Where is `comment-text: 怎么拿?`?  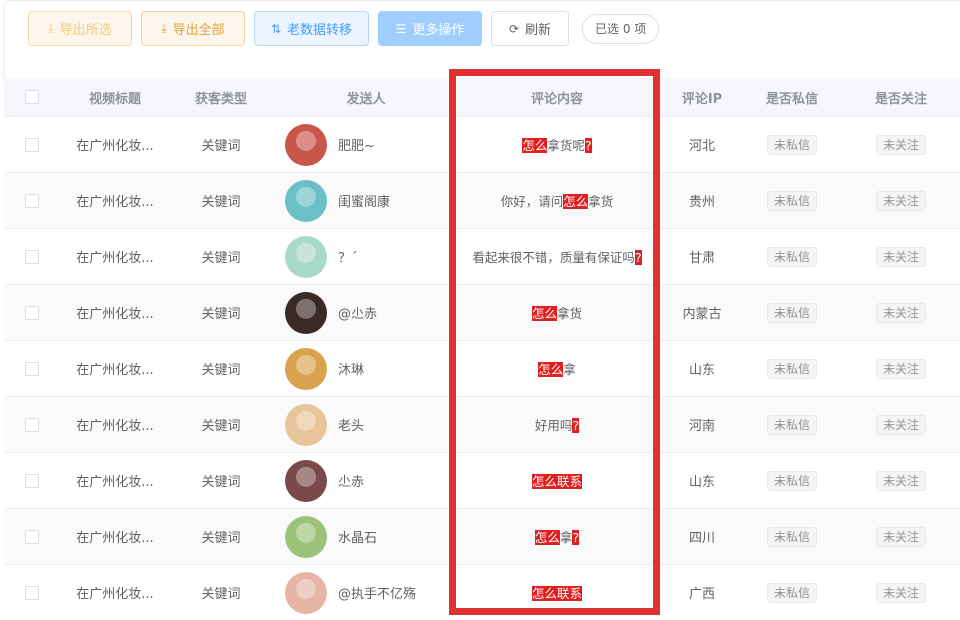
comment-text: 怎么拿? is located at coordinates (557, 536).